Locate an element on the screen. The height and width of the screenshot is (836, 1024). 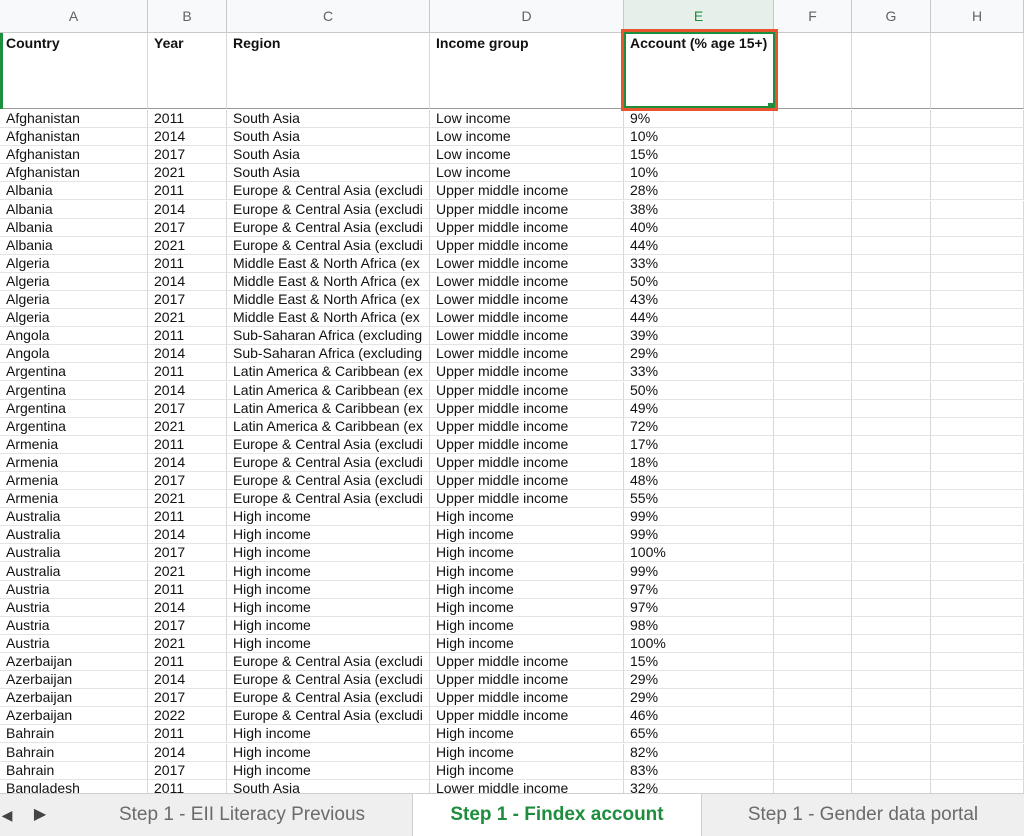
cell-account: 33% is located at coordinates (699, 263).